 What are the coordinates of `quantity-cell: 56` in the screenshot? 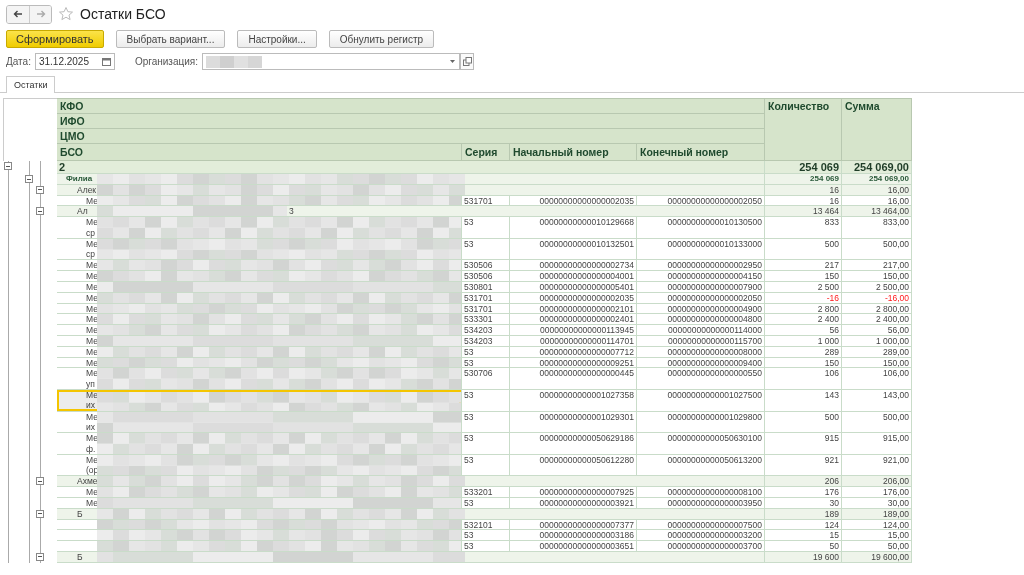 It's located at (803, 330).